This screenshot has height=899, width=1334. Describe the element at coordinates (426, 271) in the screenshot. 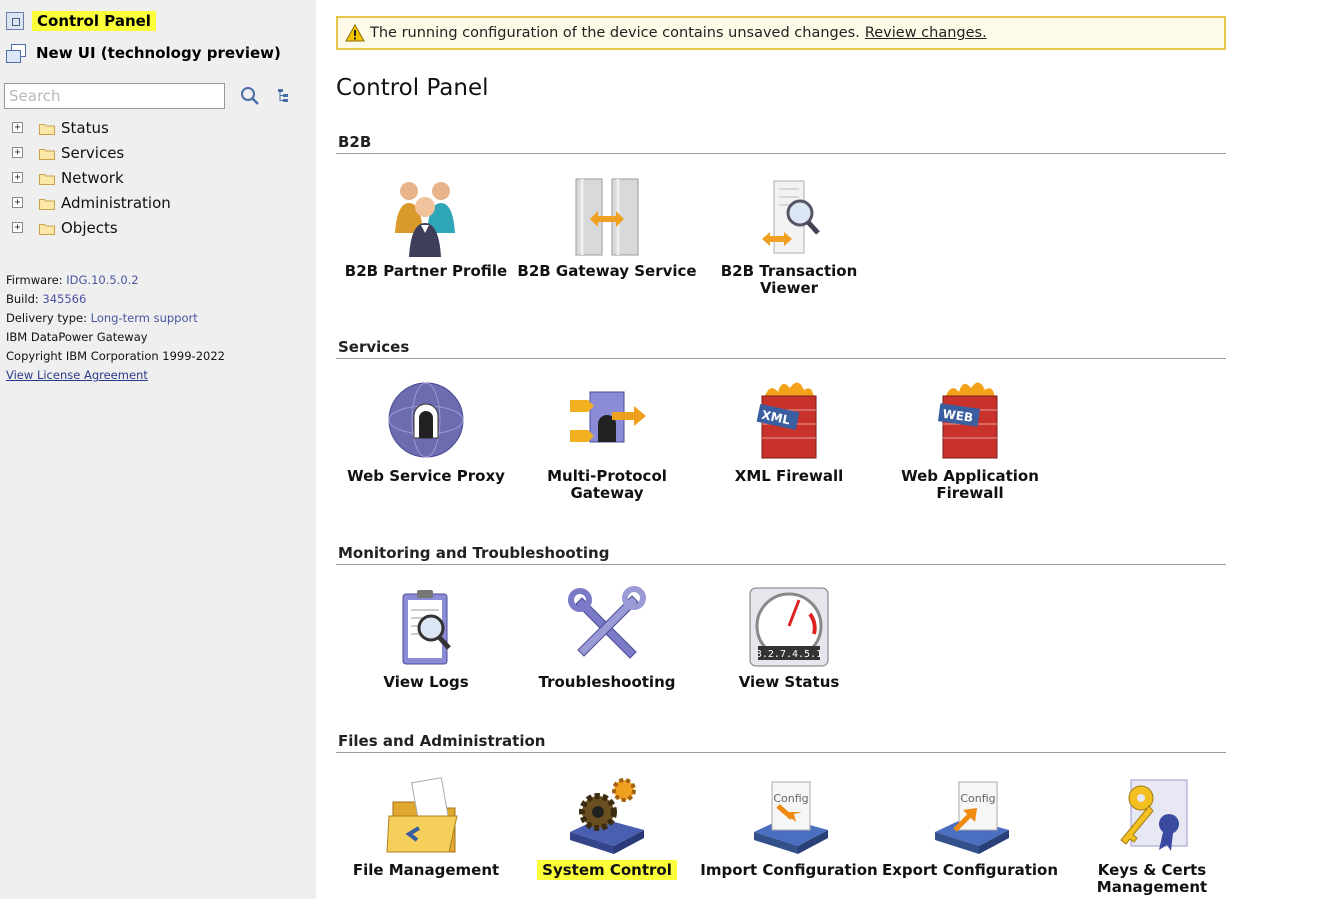

I see `tile-label: B2B Partner Profile` at that location.